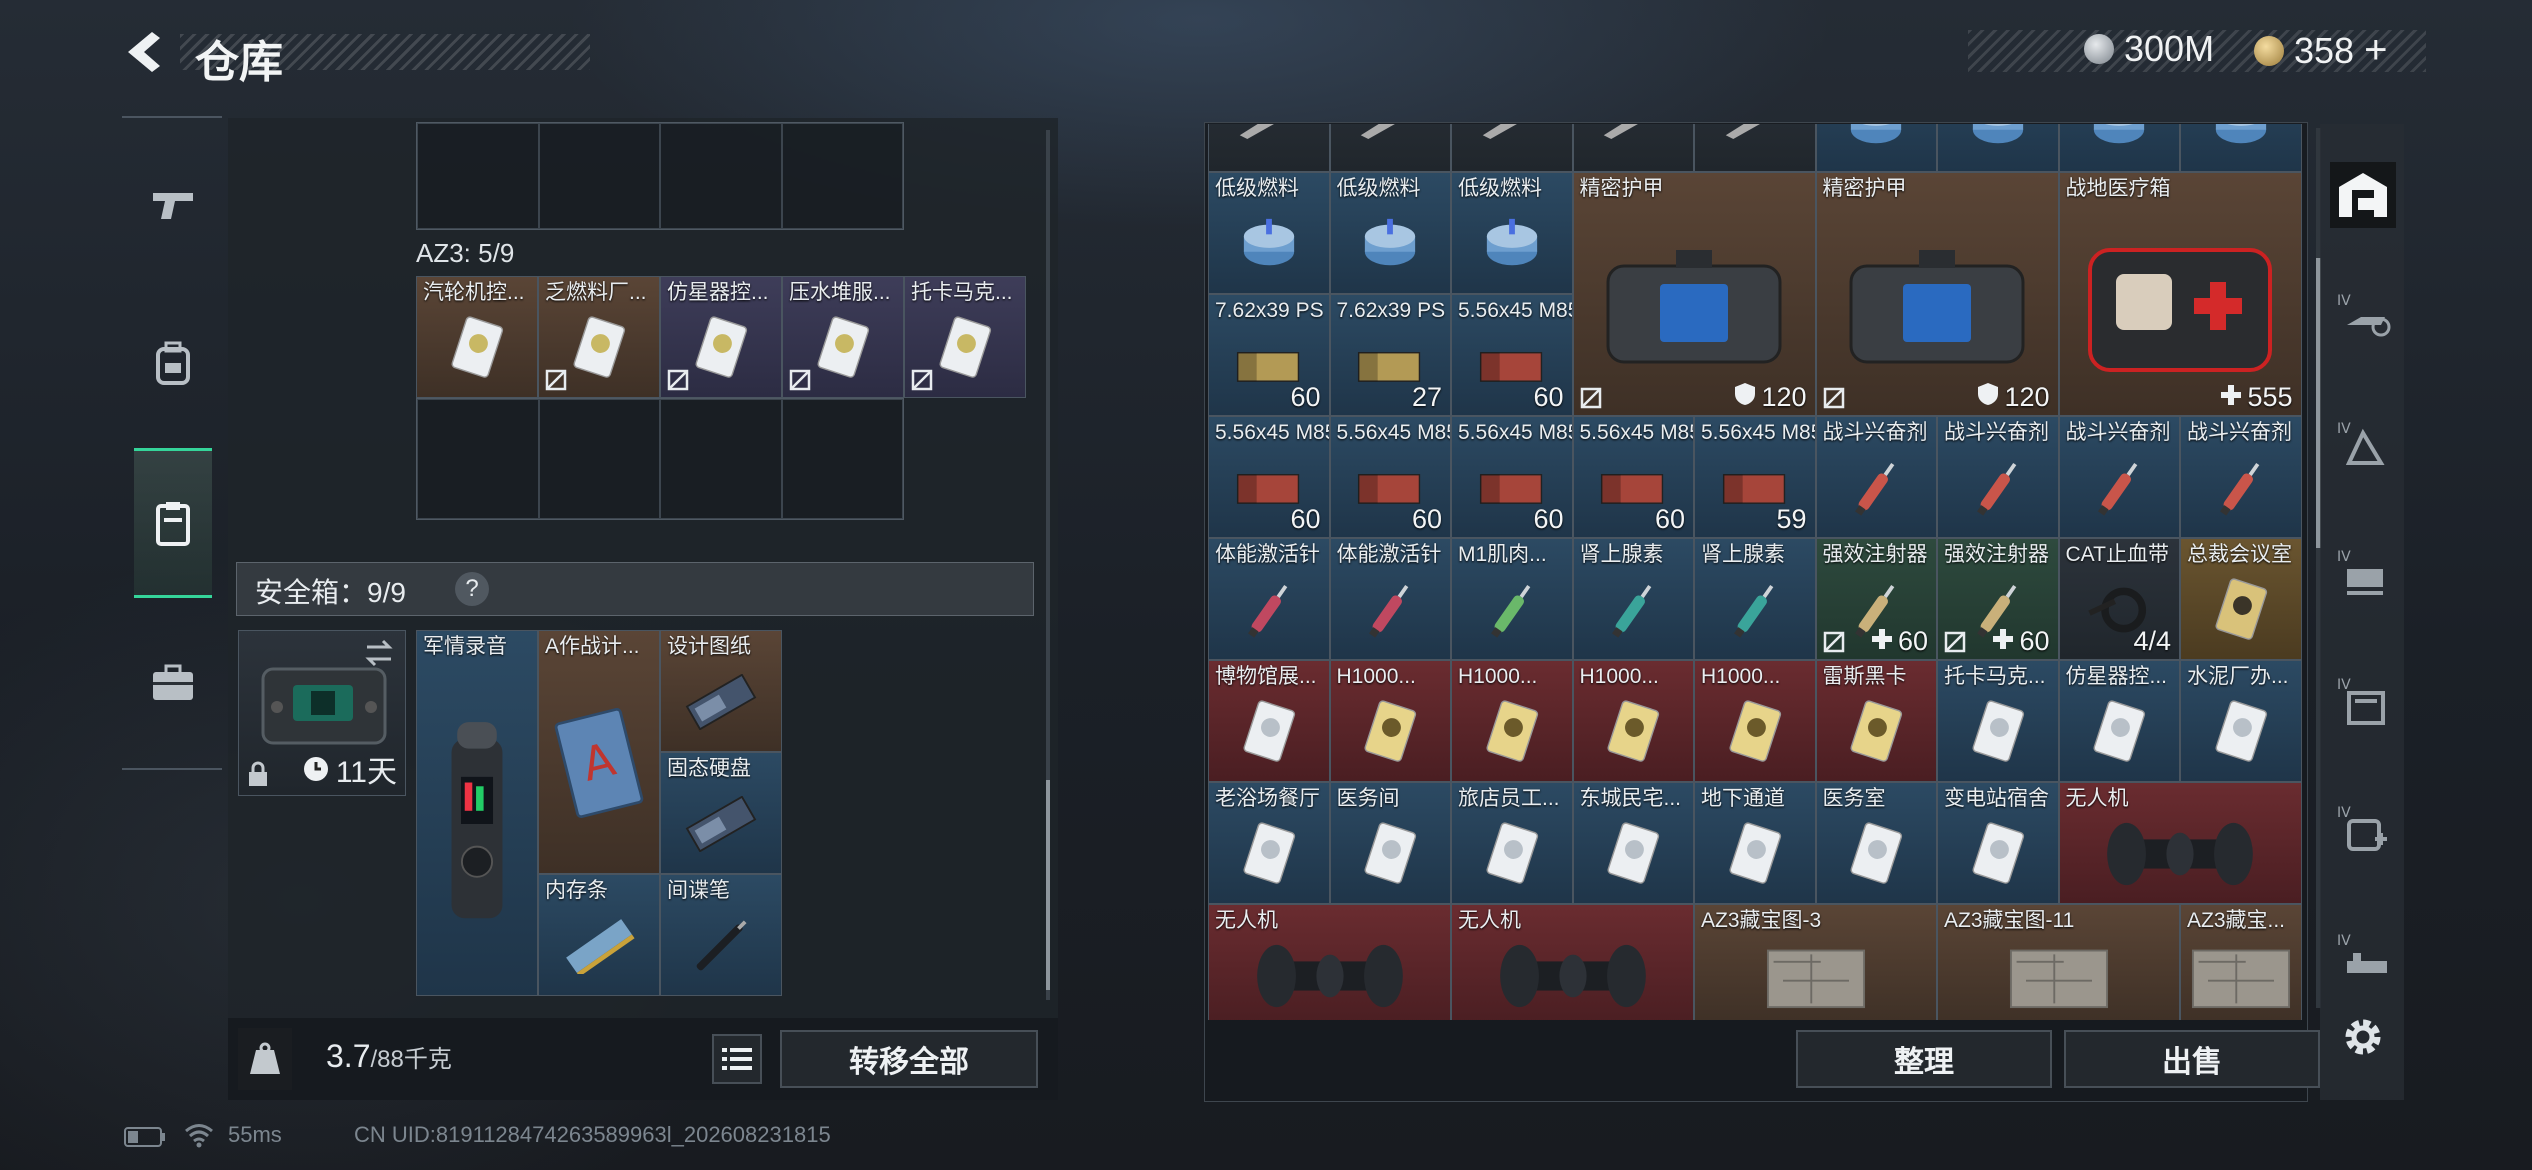 Image resolution: width=2532 pixels, height=1170 pixels. Describe the element at coordinates (592, 1134) in the screenshot. I see `uid-text: CN UID:8191128474263589963l_202608231815` at that location.